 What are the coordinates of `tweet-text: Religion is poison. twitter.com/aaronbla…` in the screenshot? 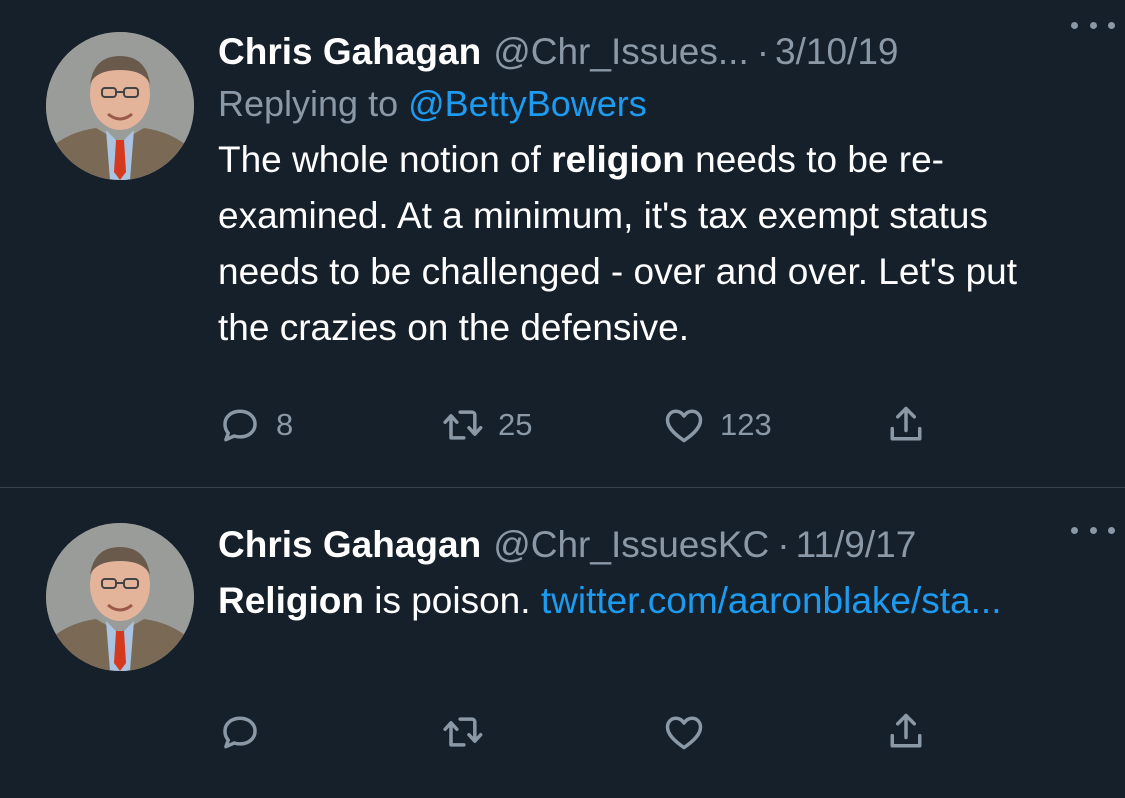 It's located at (643, 601).